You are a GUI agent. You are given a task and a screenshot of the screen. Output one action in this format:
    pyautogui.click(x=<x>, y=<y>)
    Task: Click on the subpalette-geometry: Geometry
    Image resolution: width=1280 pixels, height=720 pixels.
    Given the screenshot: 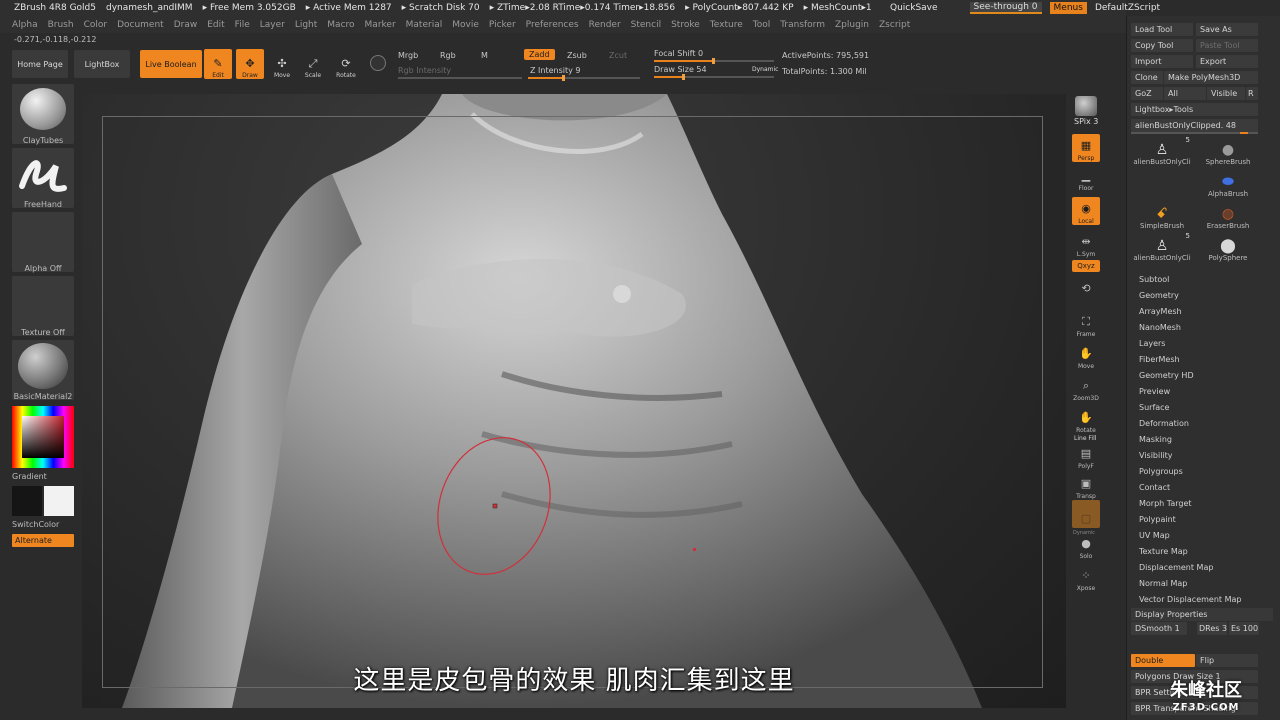 What is the action you would take?
    pyautogui.click(x=1190, y=296)
    